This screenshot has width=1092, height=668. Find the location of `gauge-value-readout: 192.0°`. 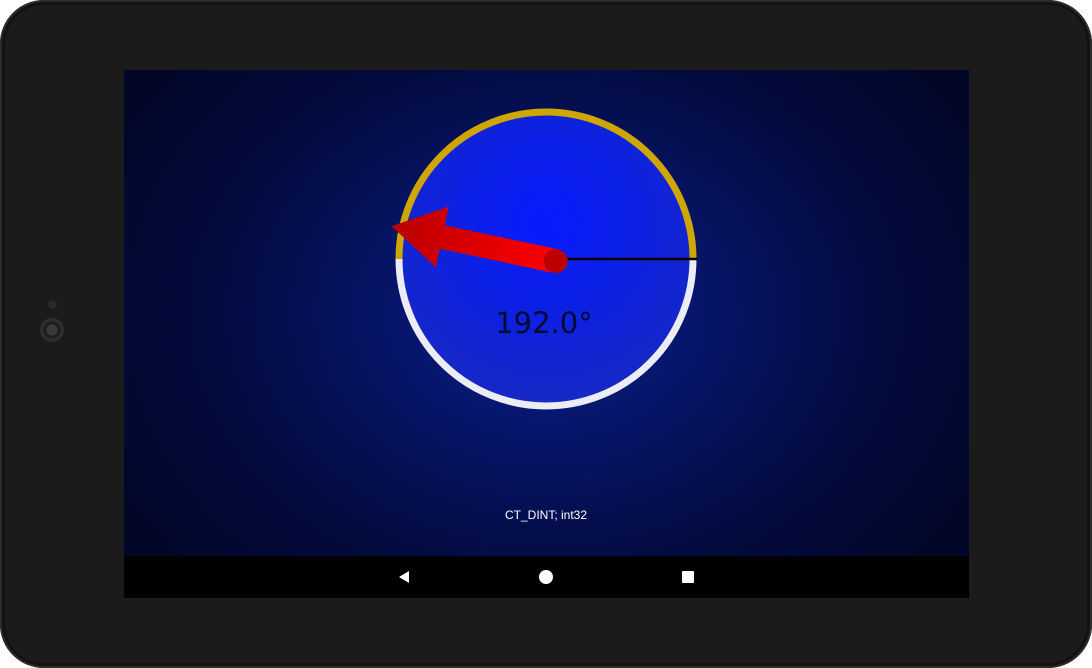

gauge-value-readout: 192.0° is located at coordinates (544, 323).